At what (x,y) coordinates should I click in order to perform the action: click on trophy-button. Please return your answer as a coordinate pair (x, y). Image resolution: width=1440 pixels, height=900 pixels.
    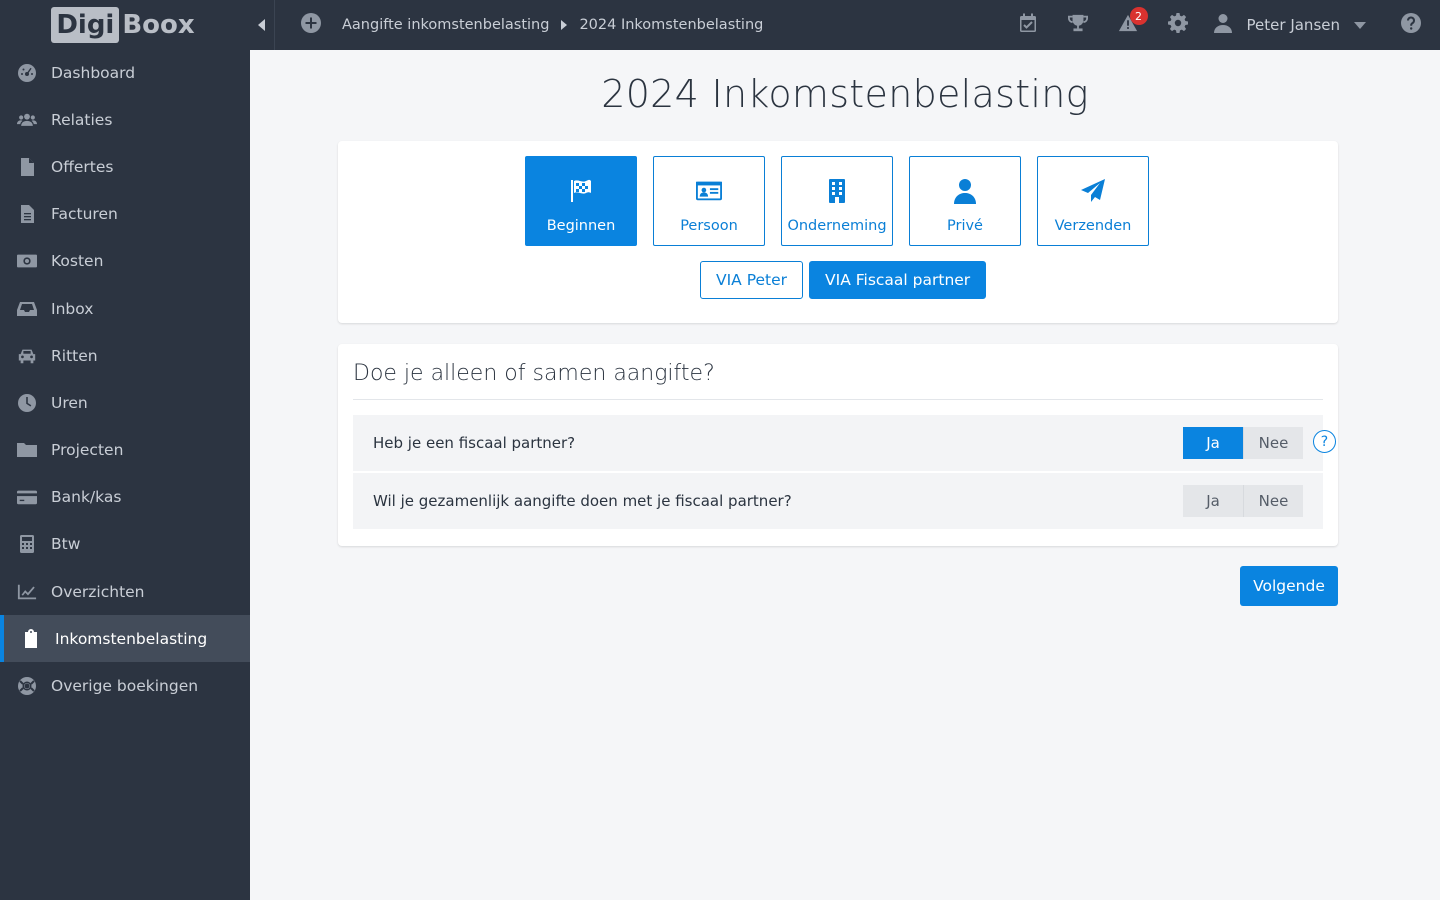
    Looking at the image, I should click on (1078, 25).